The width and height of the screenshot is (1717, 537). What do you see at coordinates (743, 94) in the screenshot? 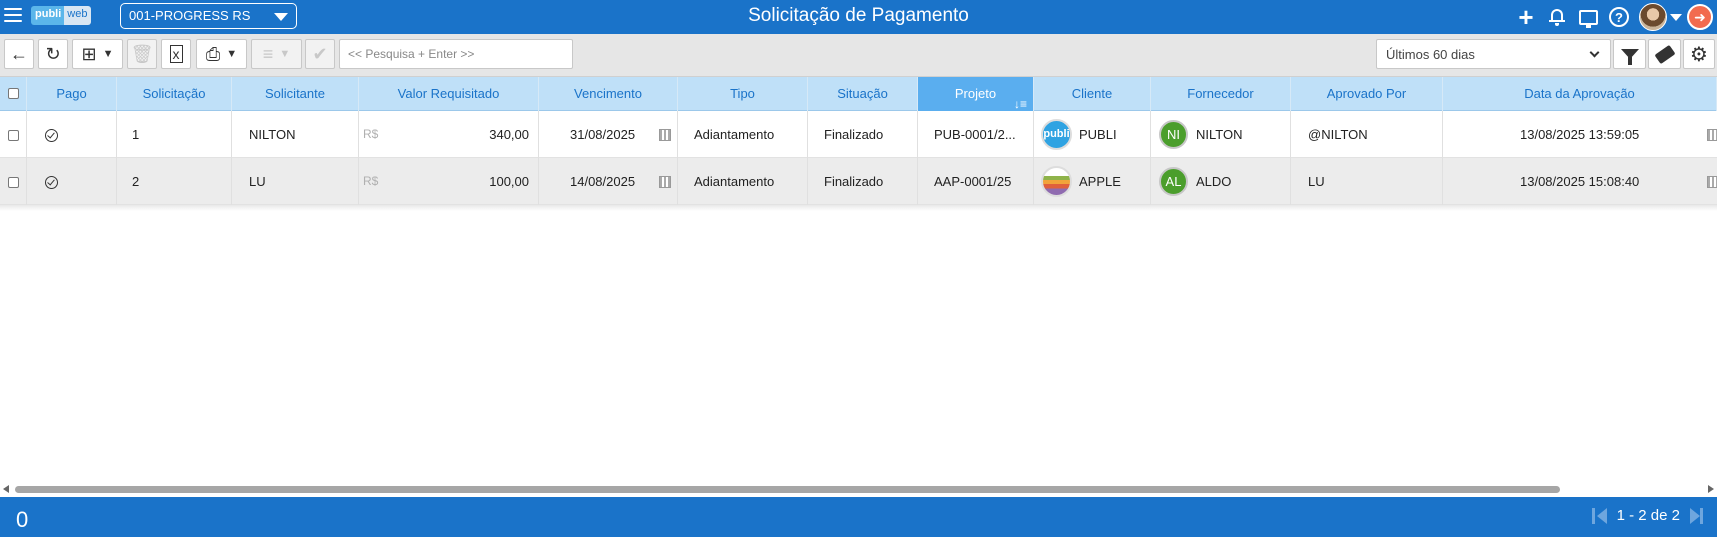
I see `col-tipo: Tipo` at bounding box center [743, 94].